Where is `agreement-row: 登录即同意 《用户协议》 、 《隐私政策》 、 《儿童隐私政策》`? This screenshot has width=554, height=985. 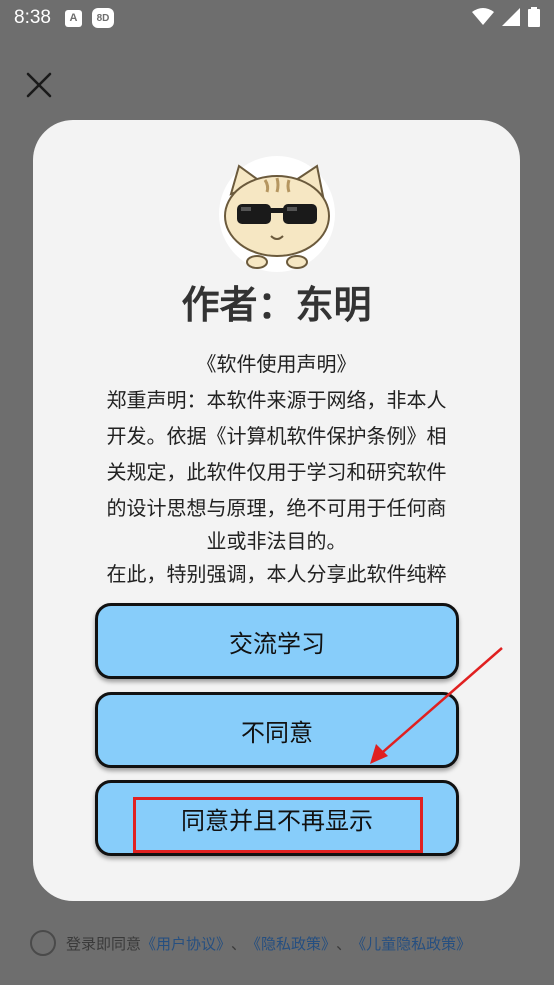 agreement-row: 登录即同意 《用户协议》 、 《隐私政策》 、 《儿童隐私政策》 is located at coordinates (250, 943).